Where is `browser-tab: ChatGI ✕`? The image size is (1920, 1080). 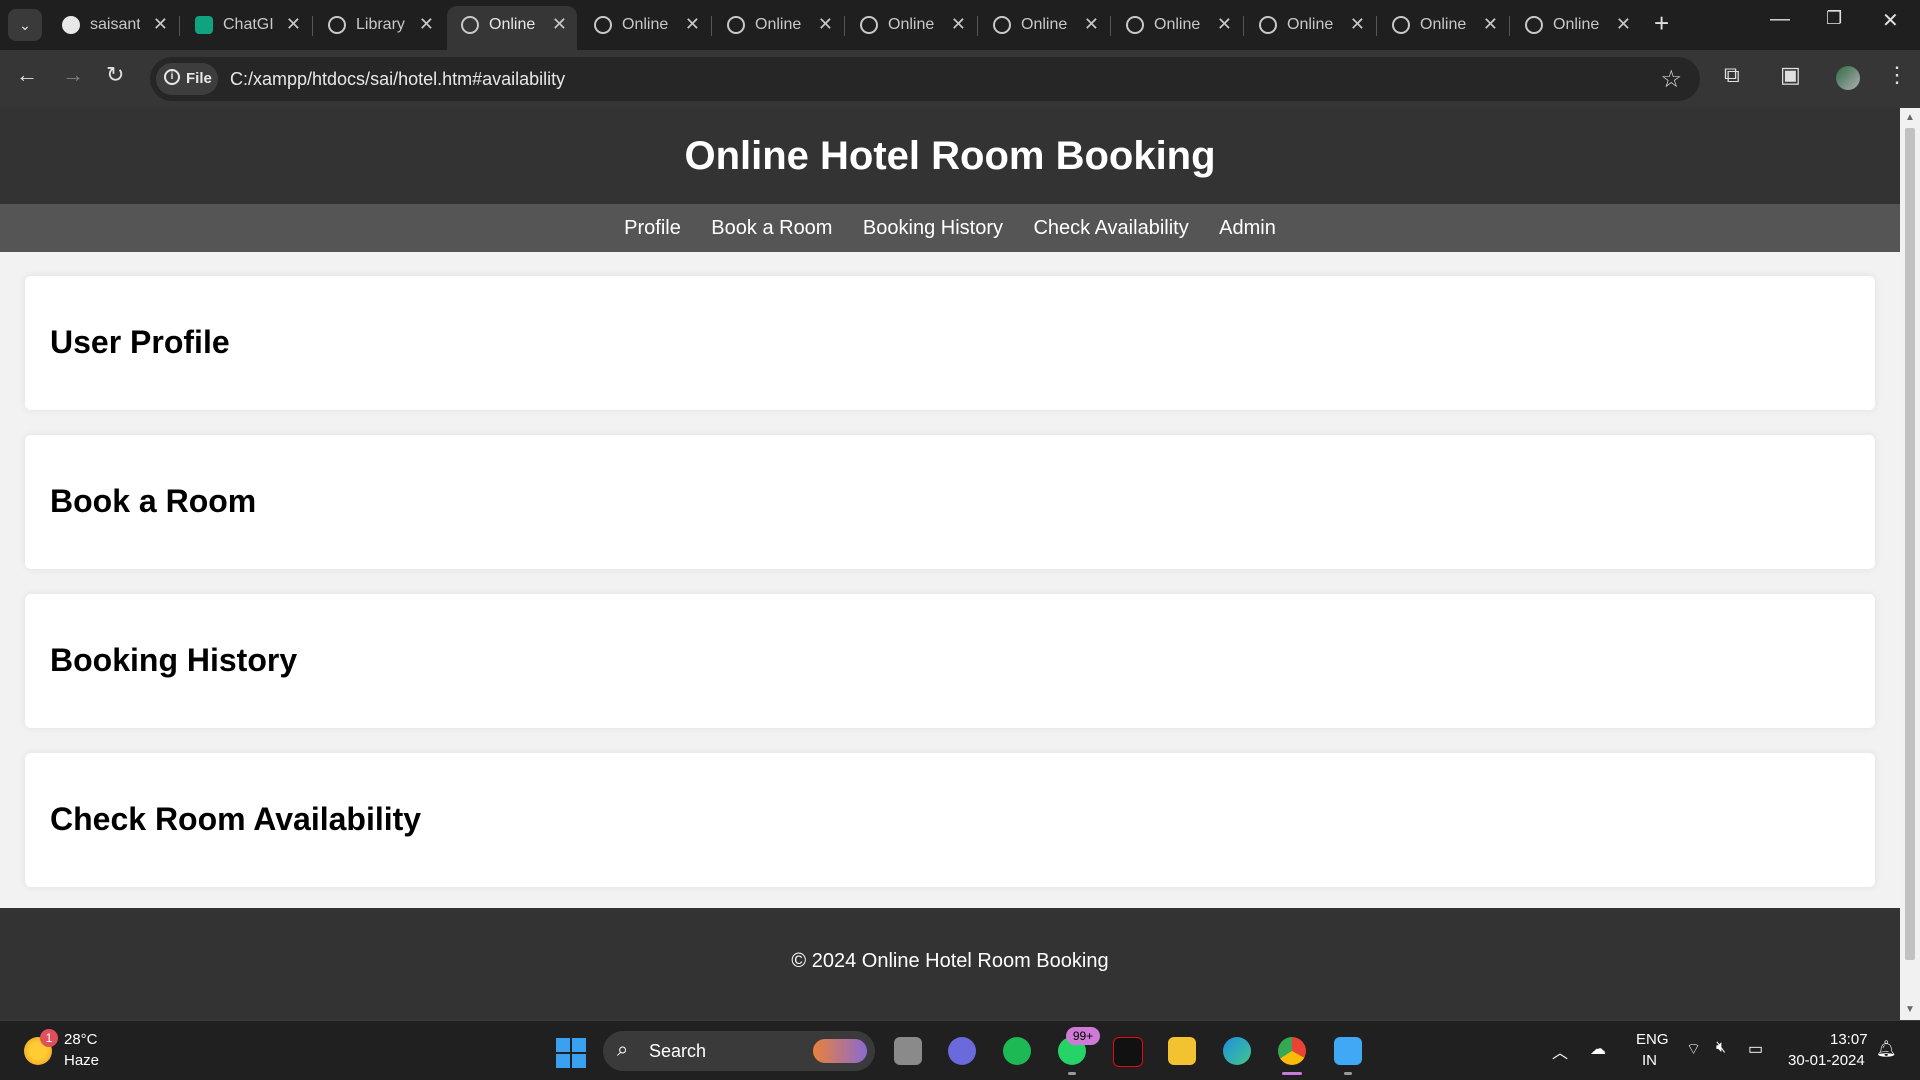 browser-tab: ChatGI ✕ is located at coordinates (246, 25).